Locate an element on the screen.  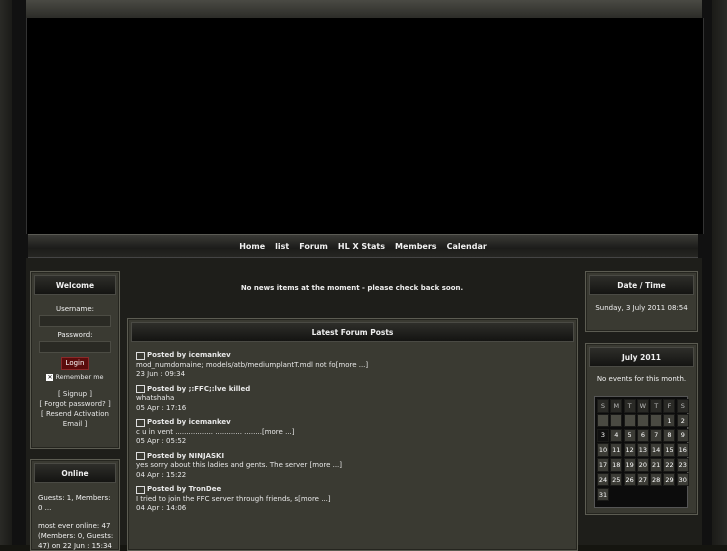
right-border is located at coordinates (719, 272).